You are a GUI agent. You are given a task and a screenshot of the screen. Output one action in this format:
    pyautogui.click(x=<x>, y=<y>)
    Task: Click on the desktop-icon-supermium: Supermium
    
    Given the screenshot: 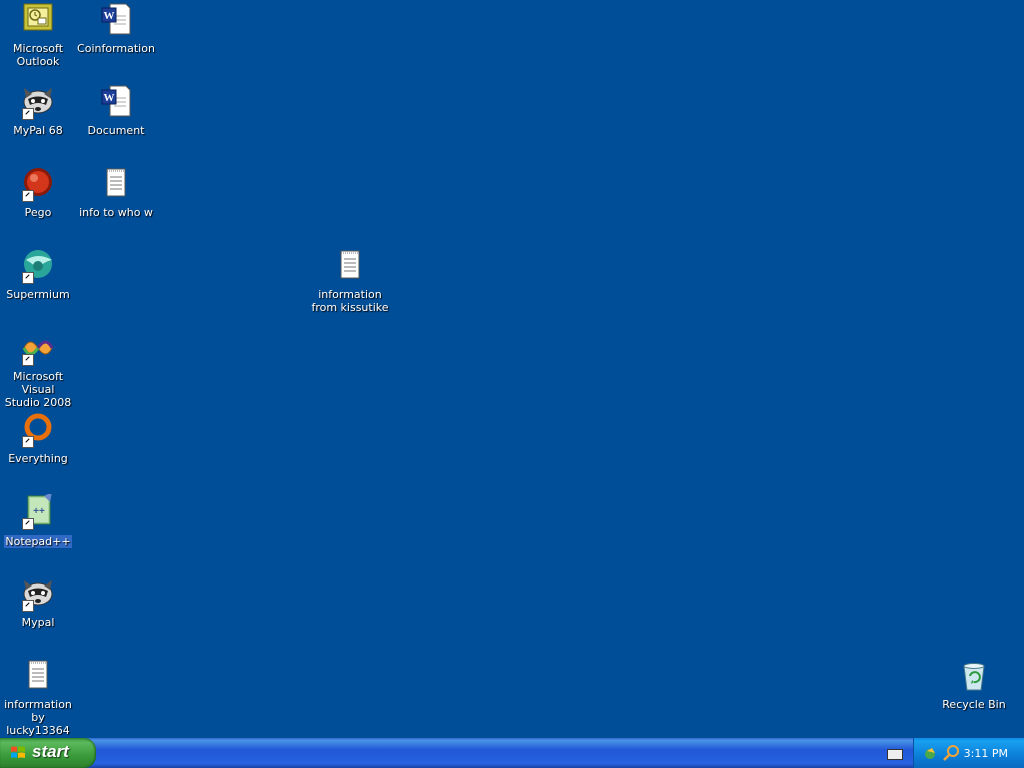 What is the action you would take?
    pyautogui.click(x=39, y=274)
    